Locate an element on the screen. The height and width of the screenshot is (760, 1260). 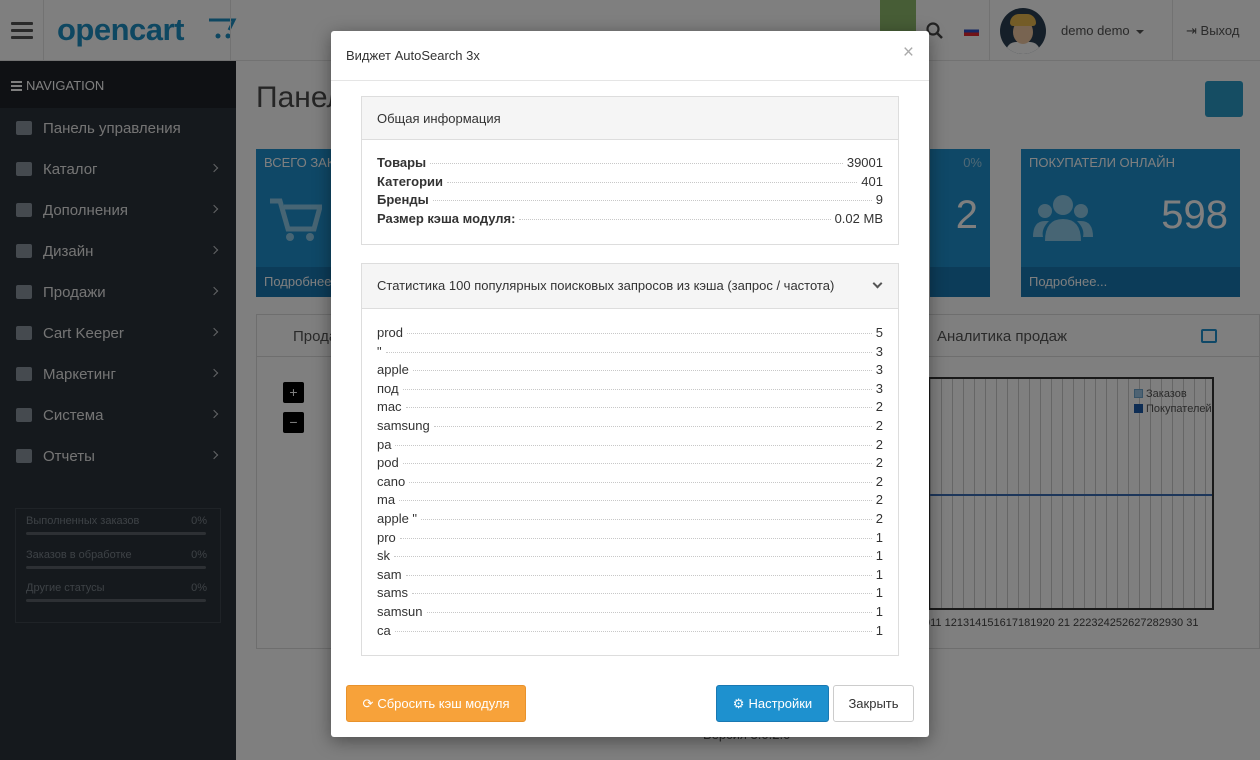
gears-icon: ⚙ is located at coordinates (738, 703).